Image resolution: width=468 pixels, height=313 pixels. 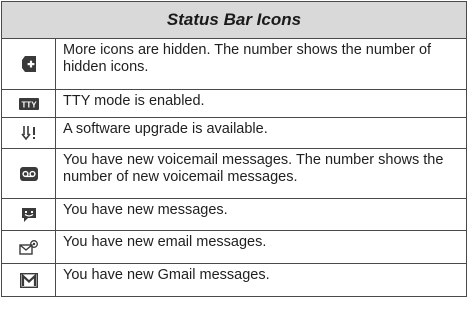 I want to click on table-title: Status Bar Icons, so click(x=234, y=19).